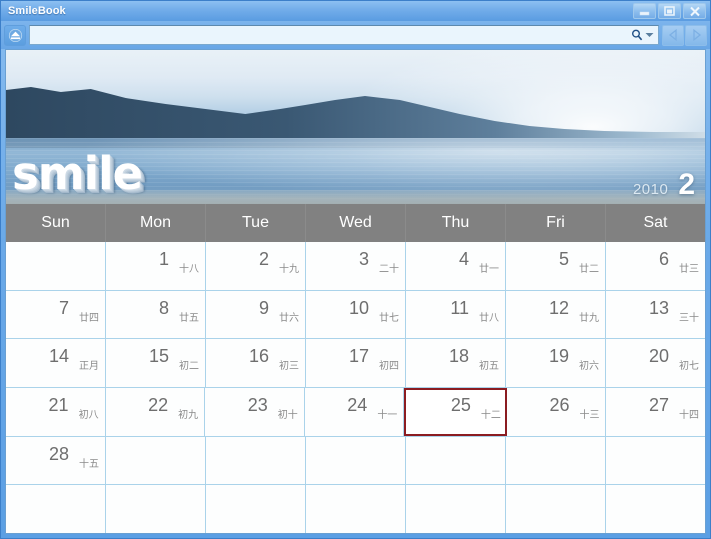  I want to click on weekday-thu: Thu, so click(456, 223).